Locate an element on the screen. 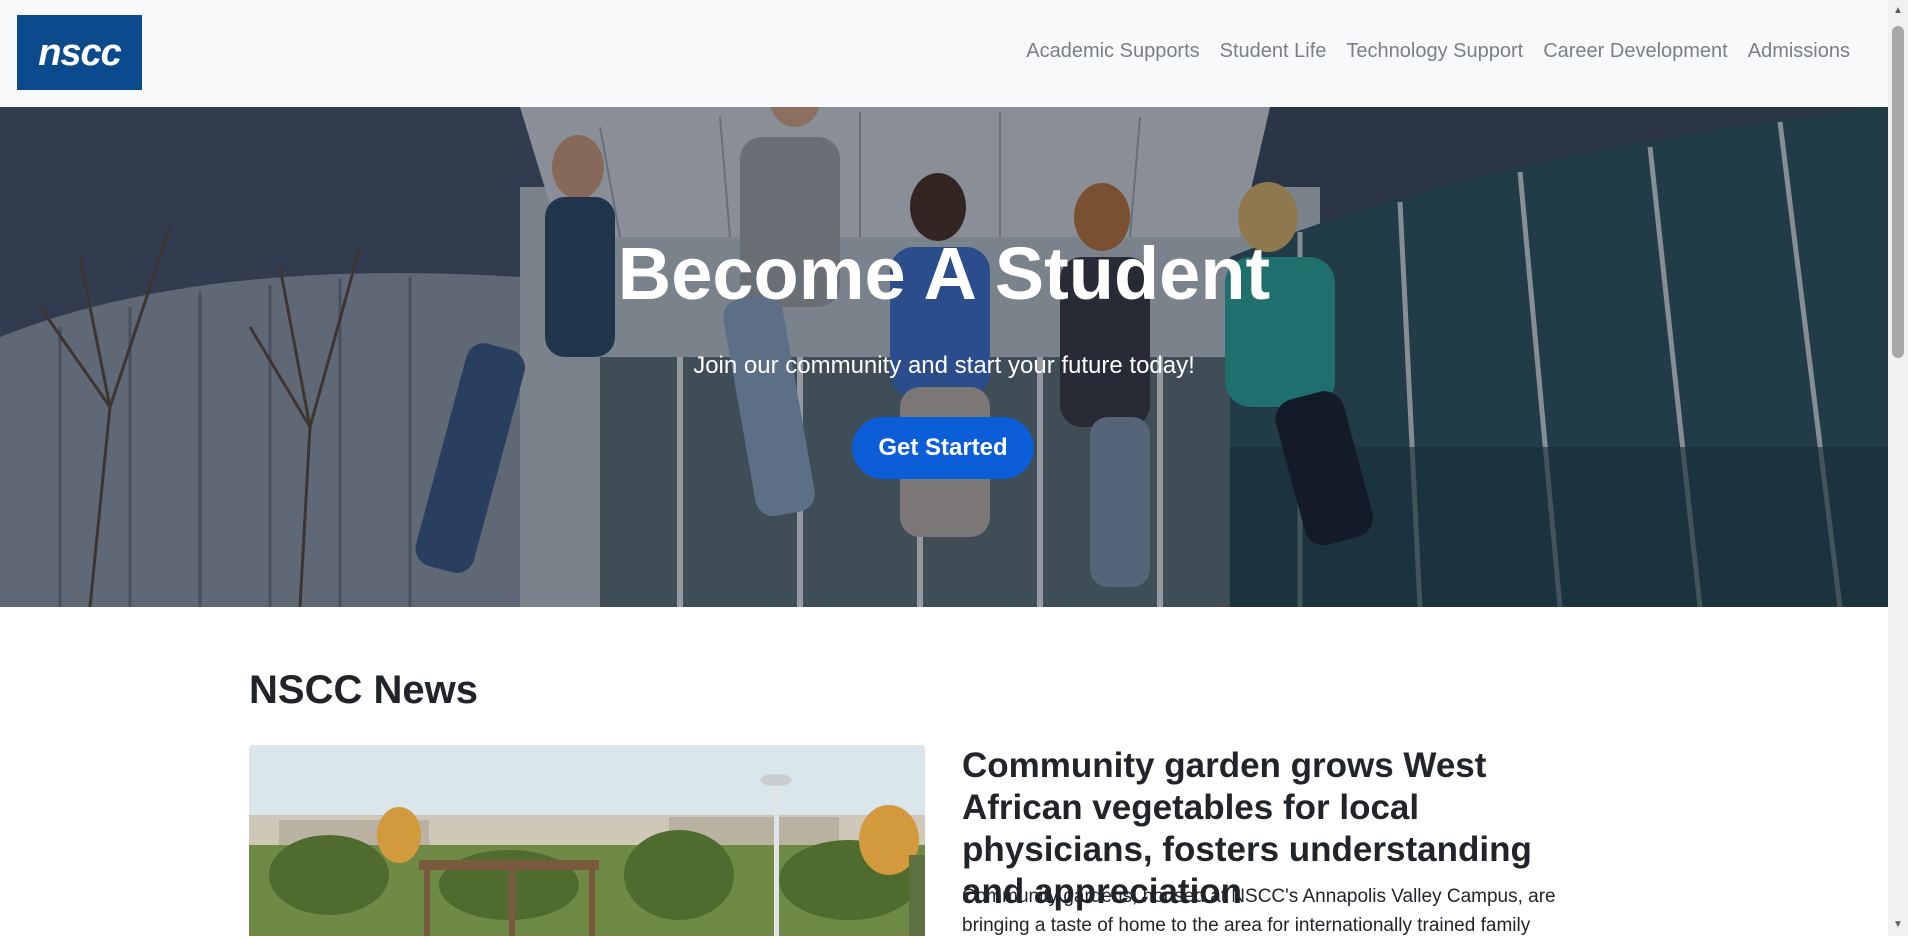 Image resolution: width=1908 pixels, height=940 pixels. nav-link-career-development: Career Development is located at coordinates (1635, 51).